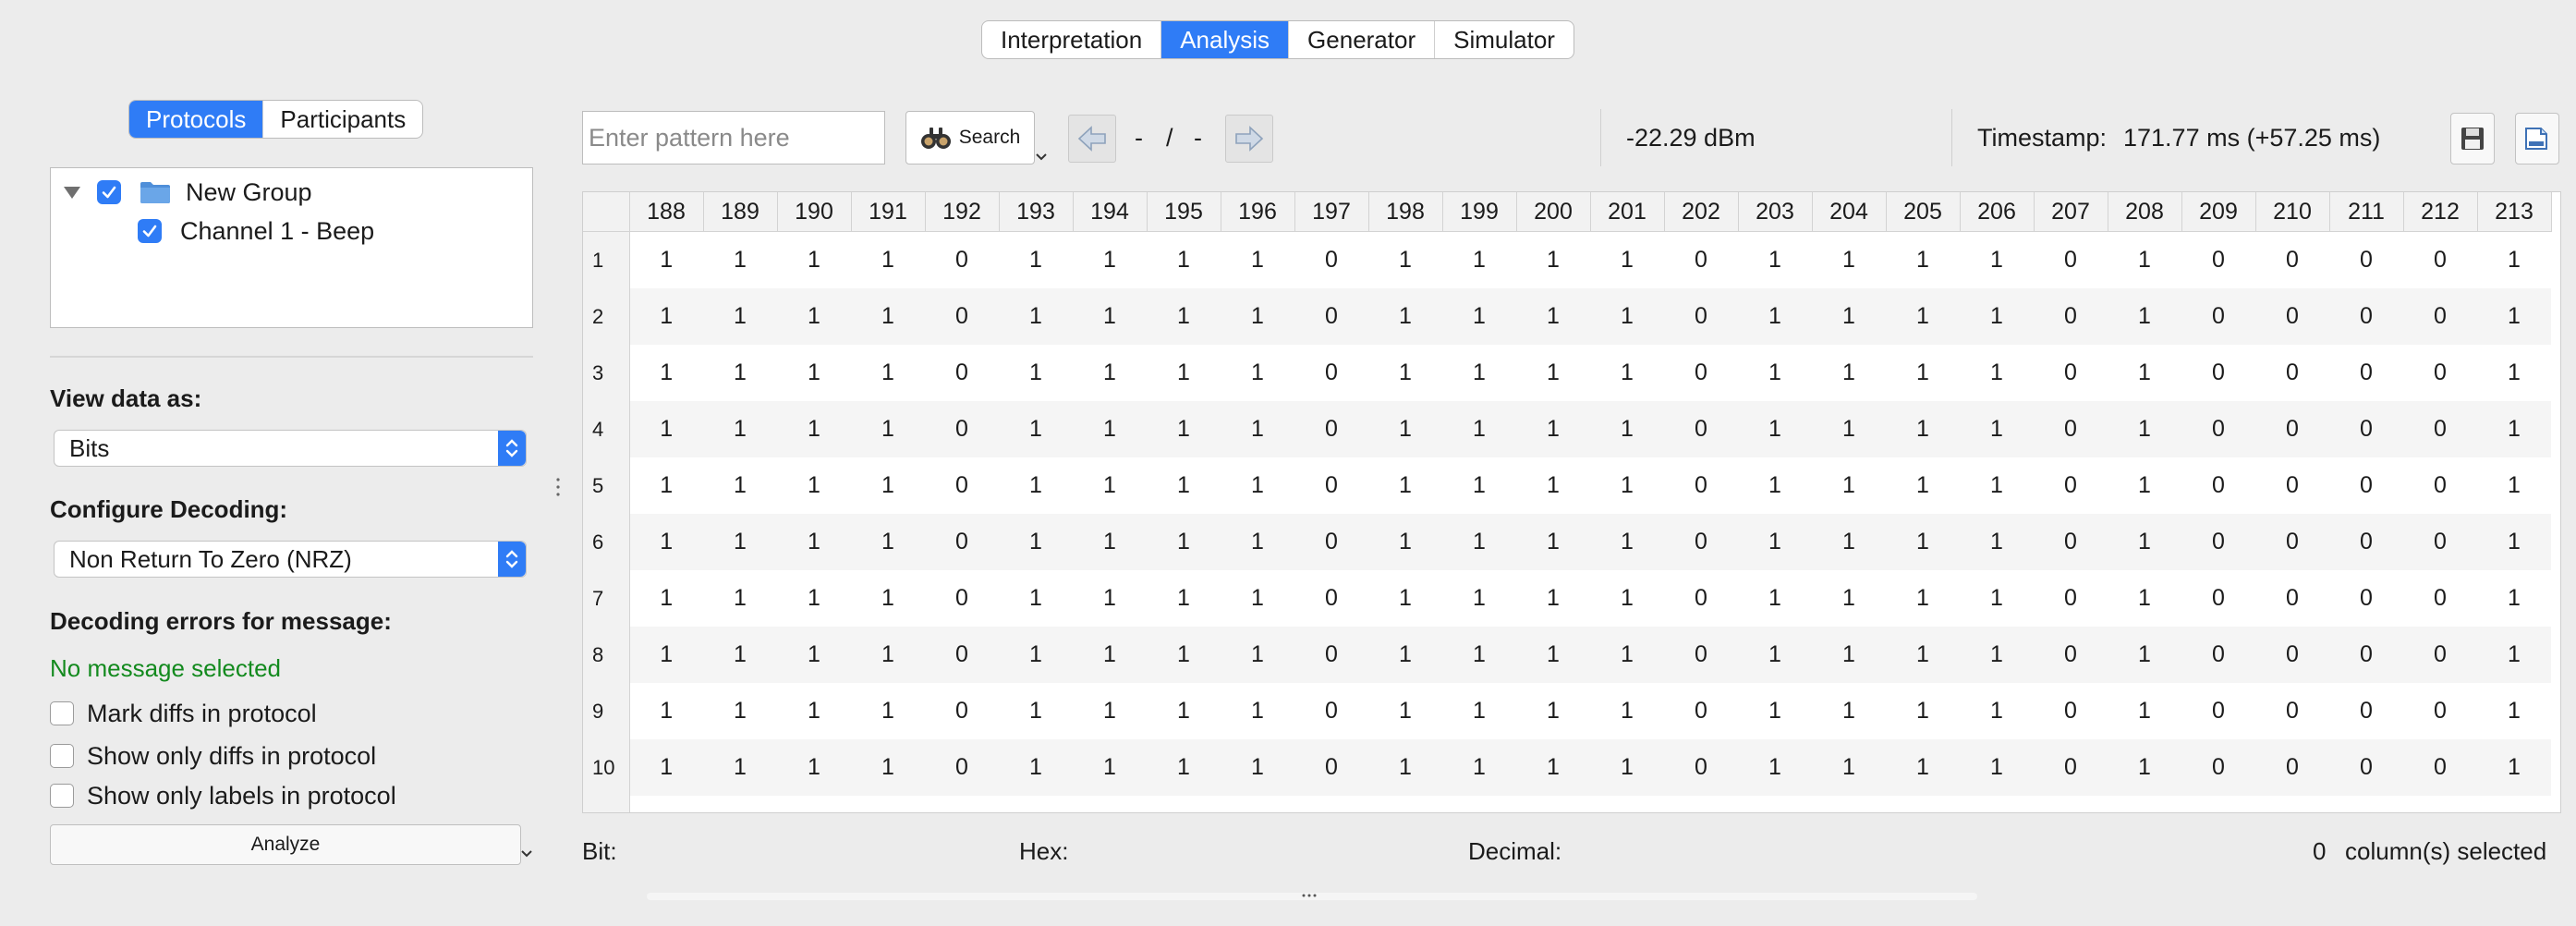  What do you see at coordinates (2366, 212) in the screenshot?
I see `column-header: 211` at bounding box center [2366, 212].